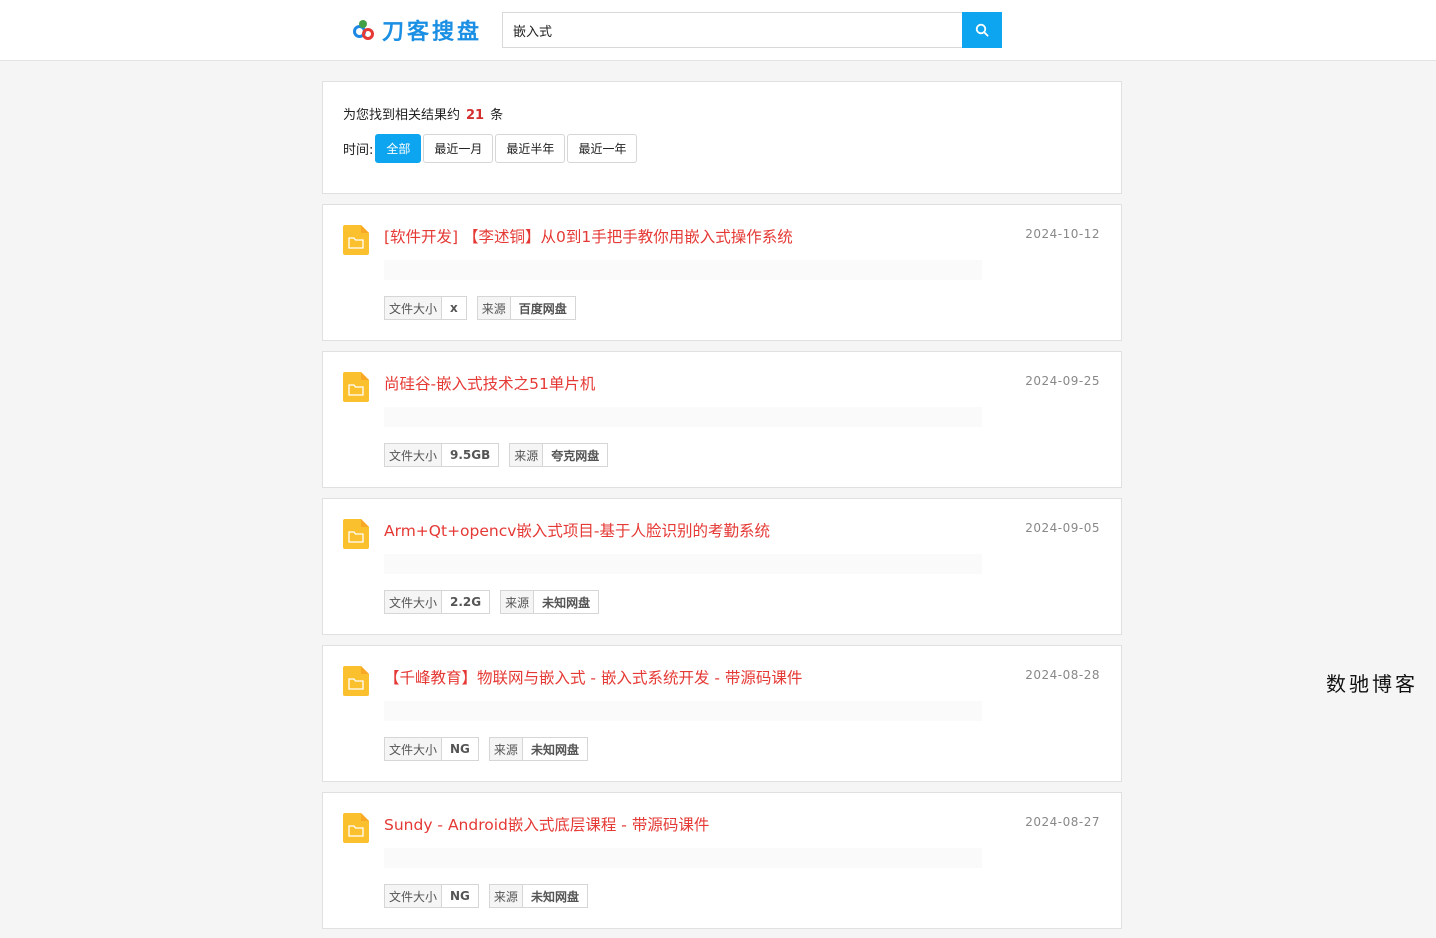 This screenshot has width=1436, height=938. I want to click on result-title-link: Arm+Qt+opencv嵌入式项目-基于人脸识别的考勤系统, so click(577, 530).